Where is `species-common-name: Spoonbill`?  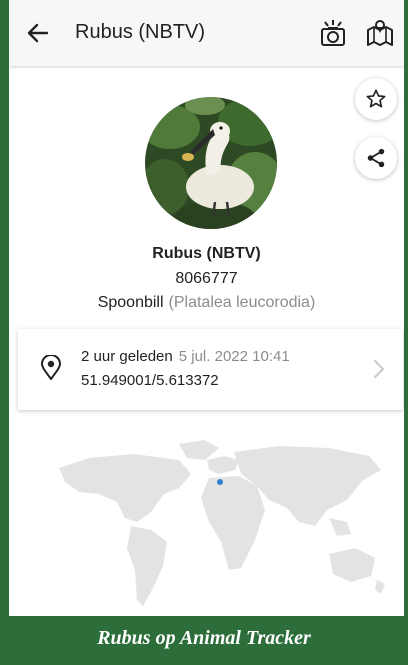 species-common-name: Spoonbill is located at coordinates (130, 302).